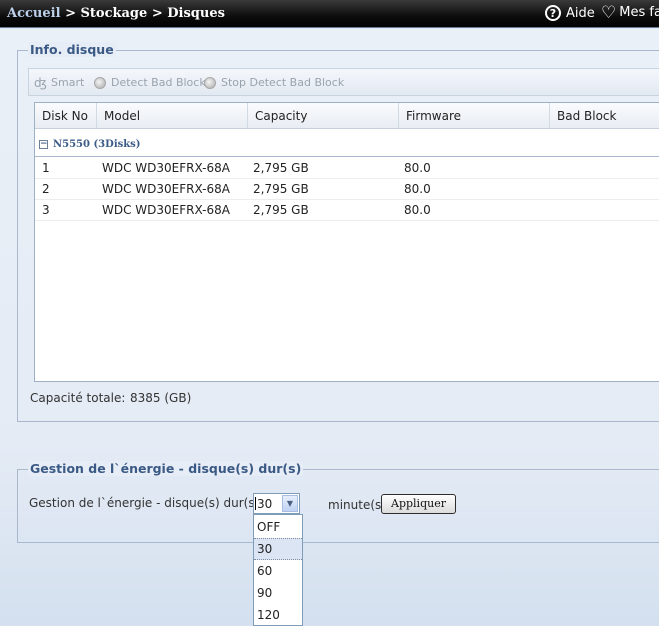  I want to click on breadcrumb: Accueil > Stockage > Disques, so click(116, 13).